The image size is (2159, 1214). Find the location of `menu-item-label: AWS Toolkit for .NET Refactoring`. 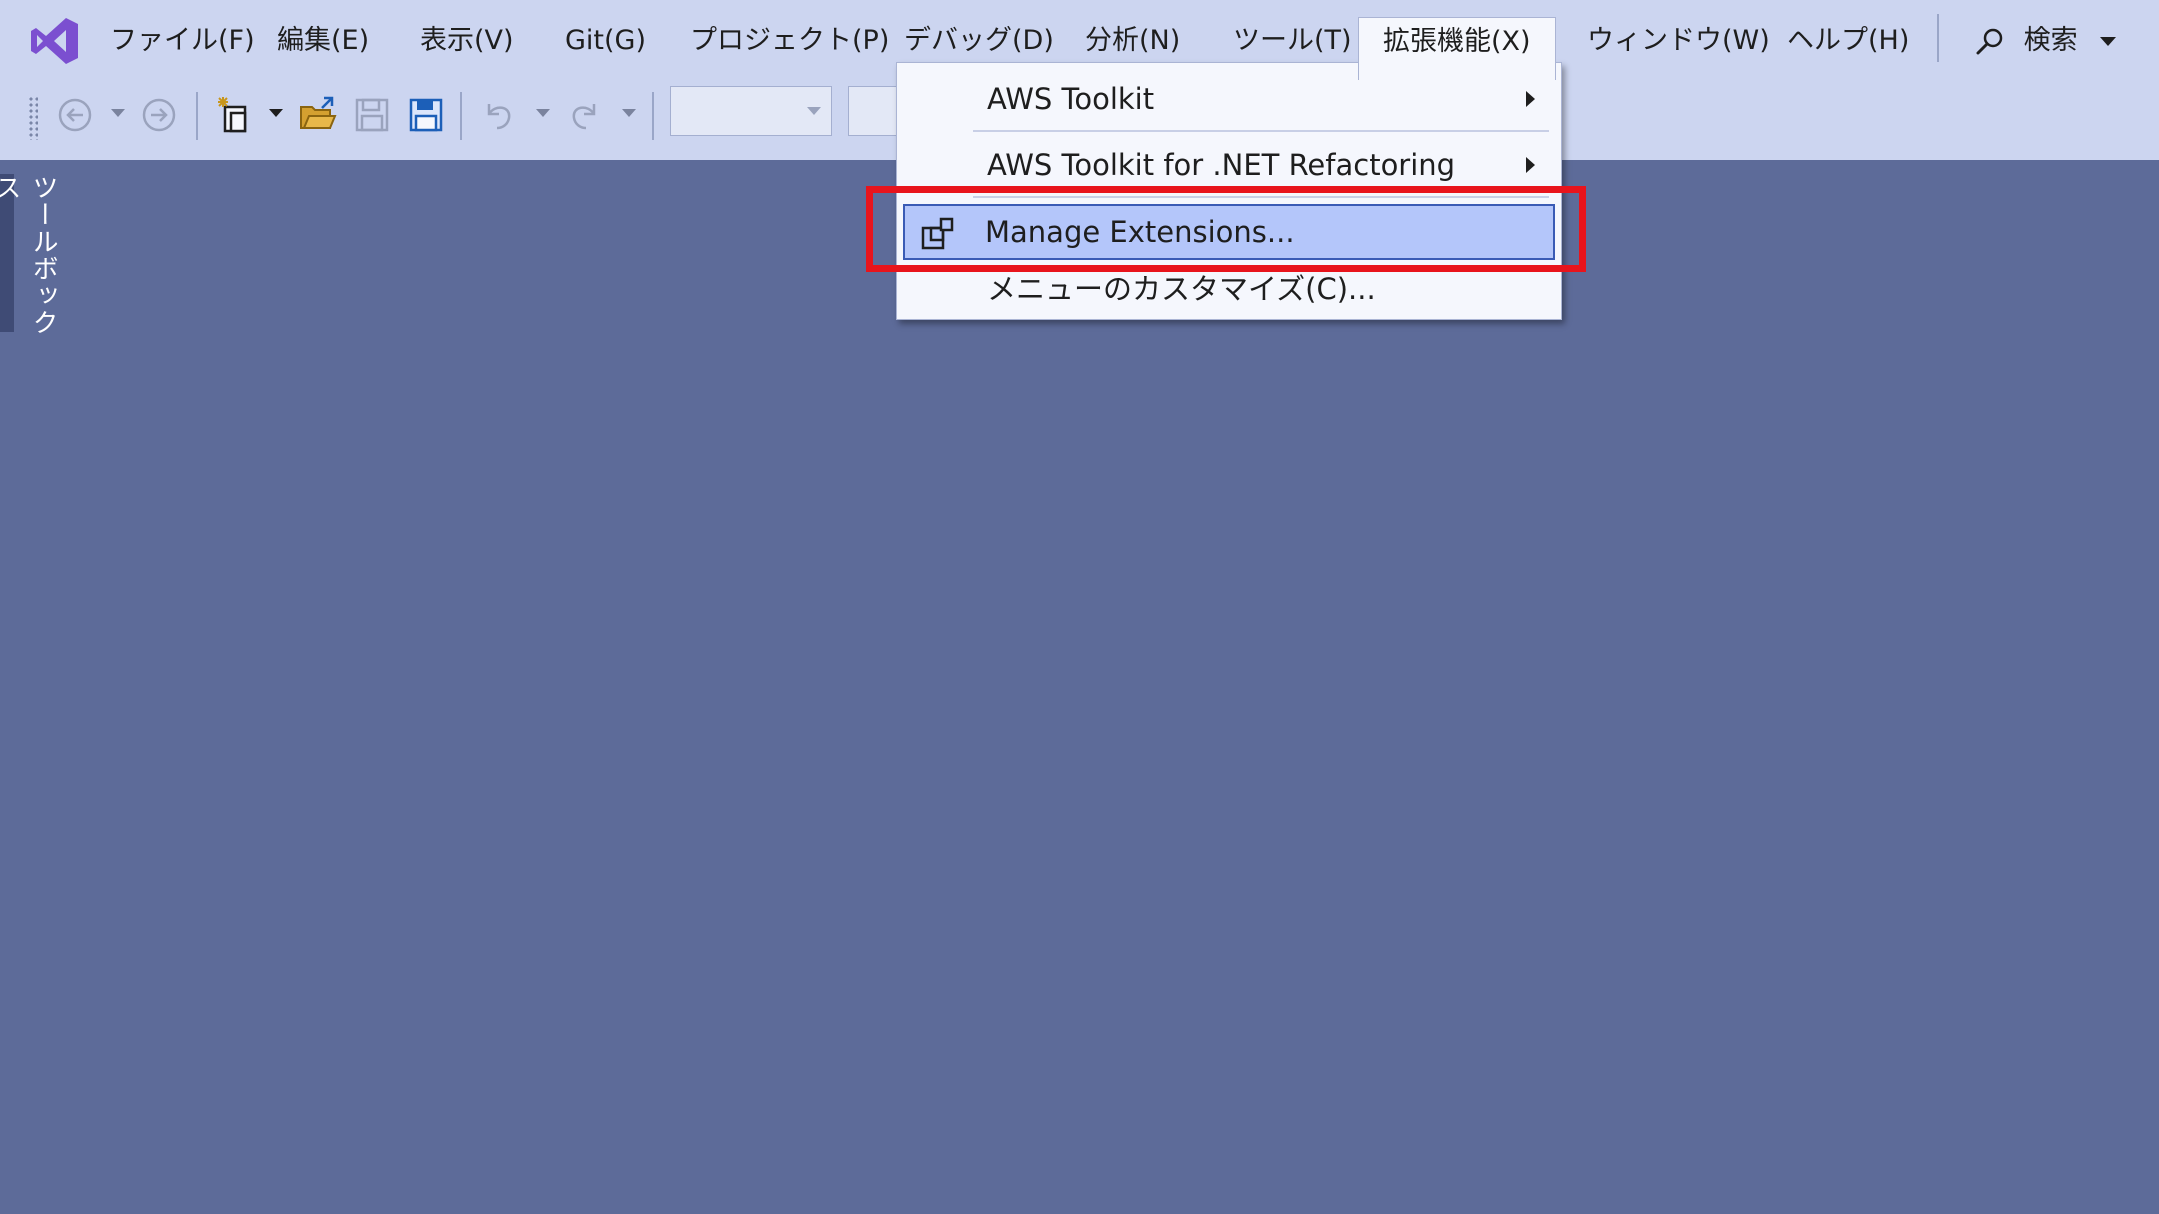

menu-item-label: AWS Toolkit for .NET Refactoring is located at coordinates (1221, 165).